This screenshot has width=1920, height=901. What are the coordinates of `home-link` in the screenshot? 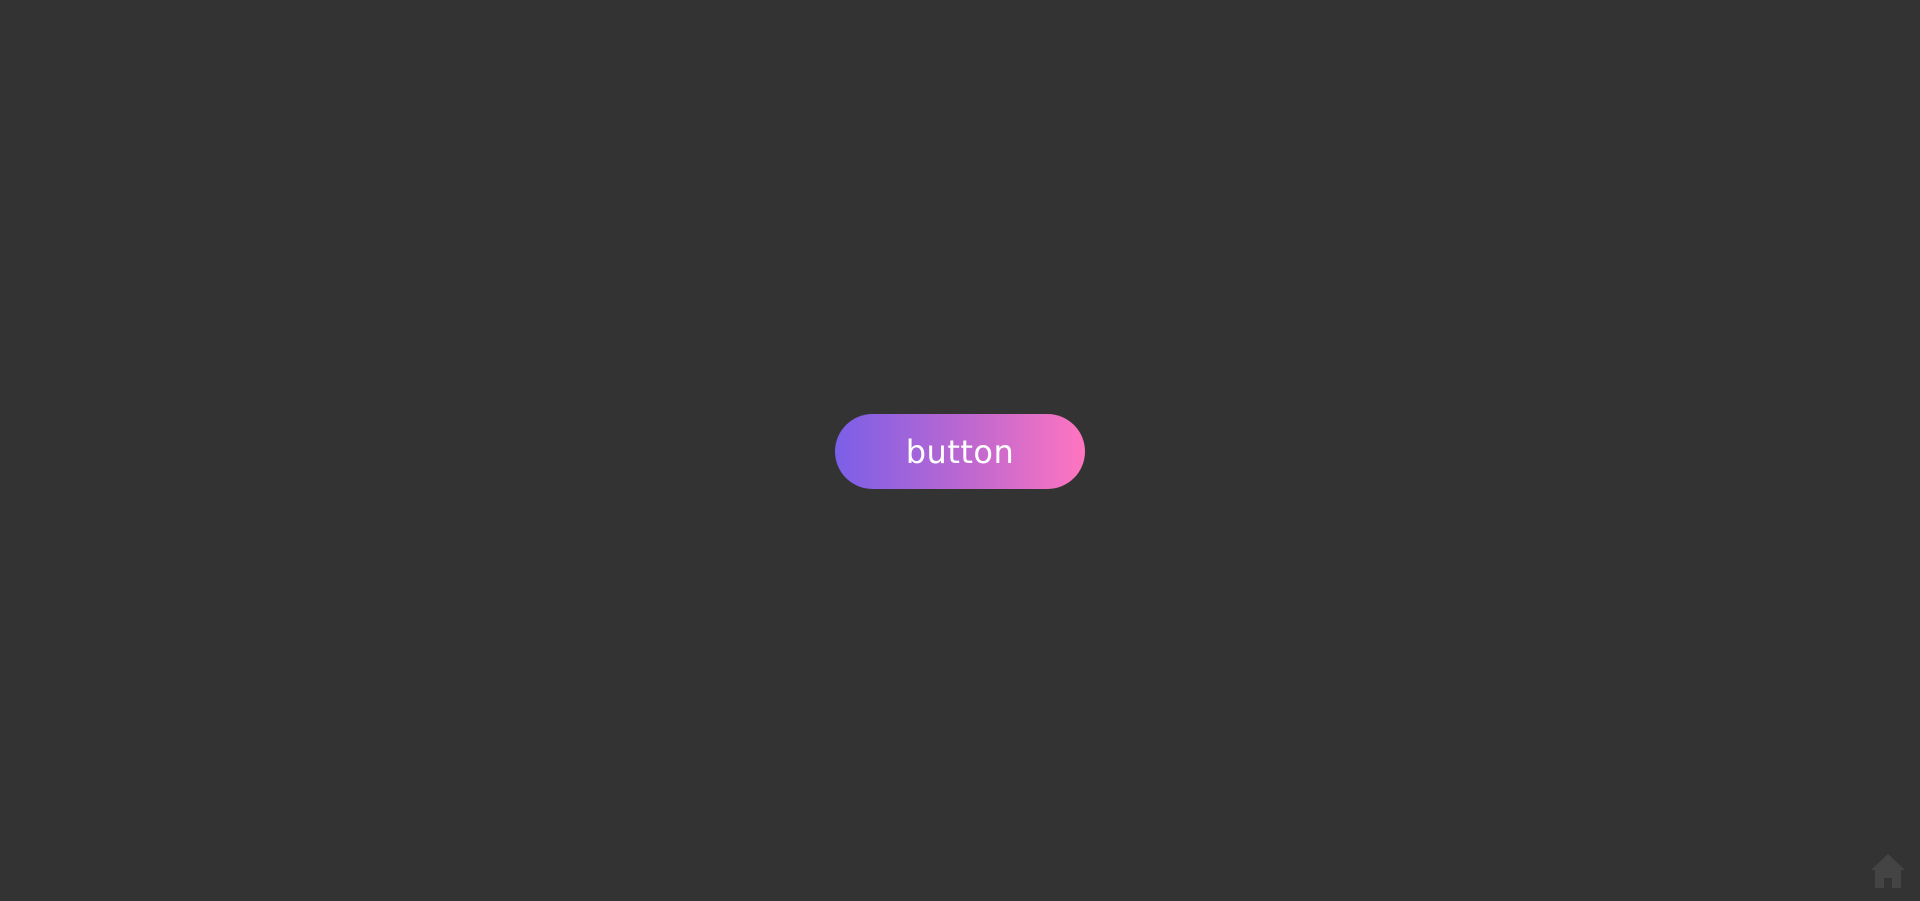 It's located at (1888, 871).